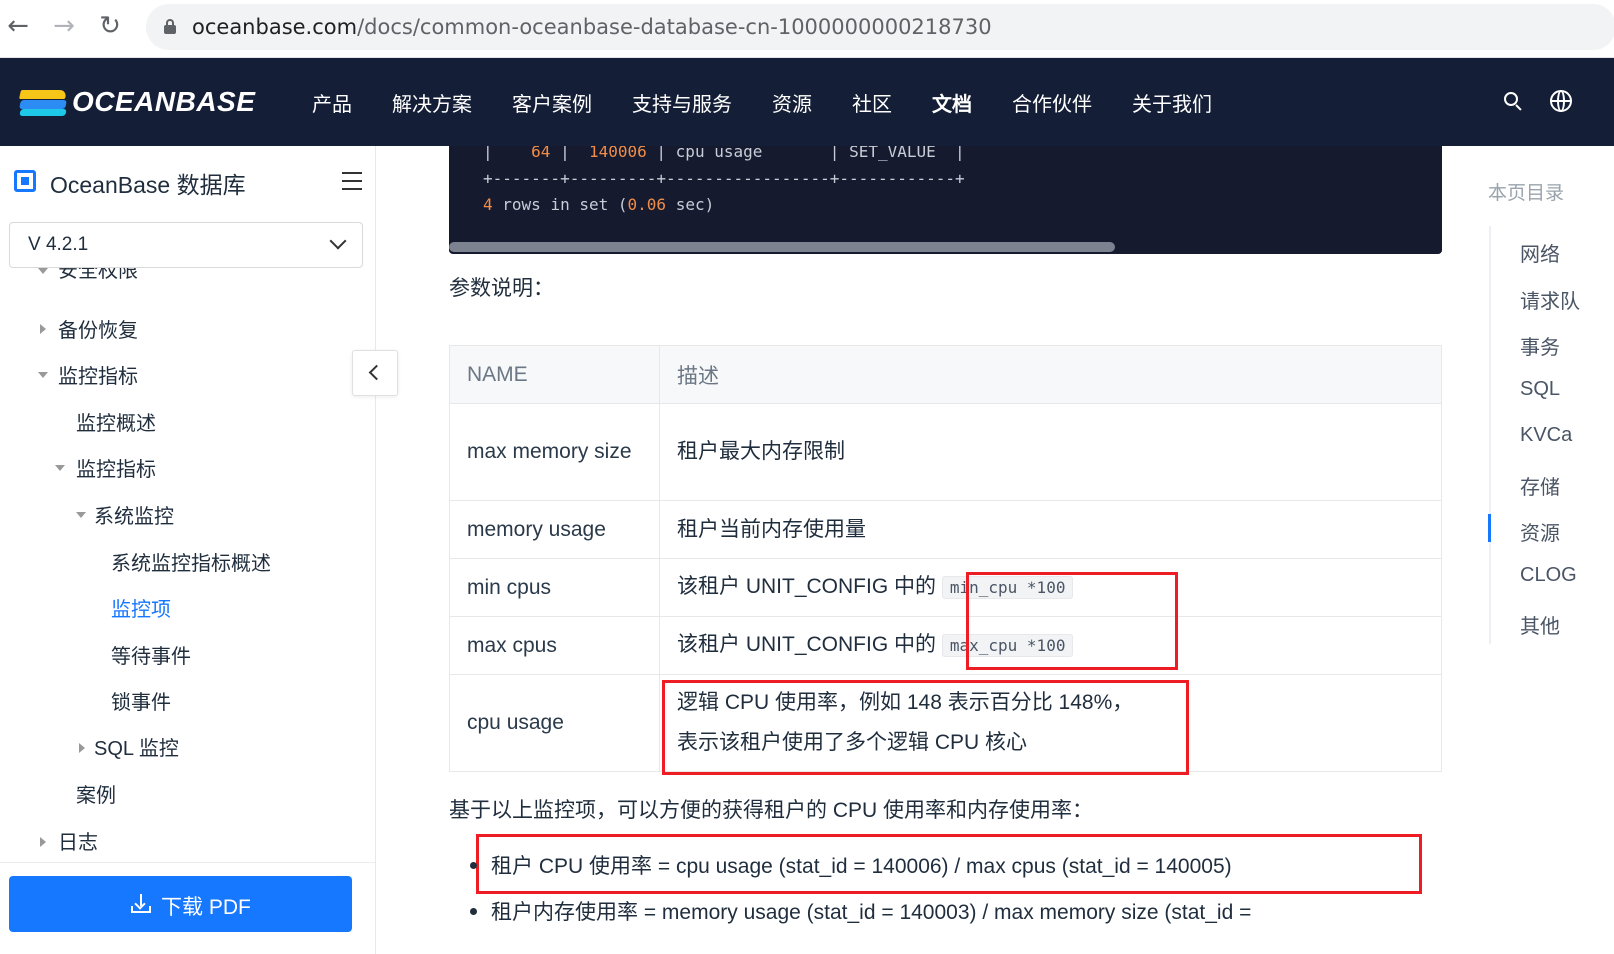 This screenshot has width=1614, height=954. I want to click on tree-item-system-overview: 系统监控指标概述, so click(191, 561).